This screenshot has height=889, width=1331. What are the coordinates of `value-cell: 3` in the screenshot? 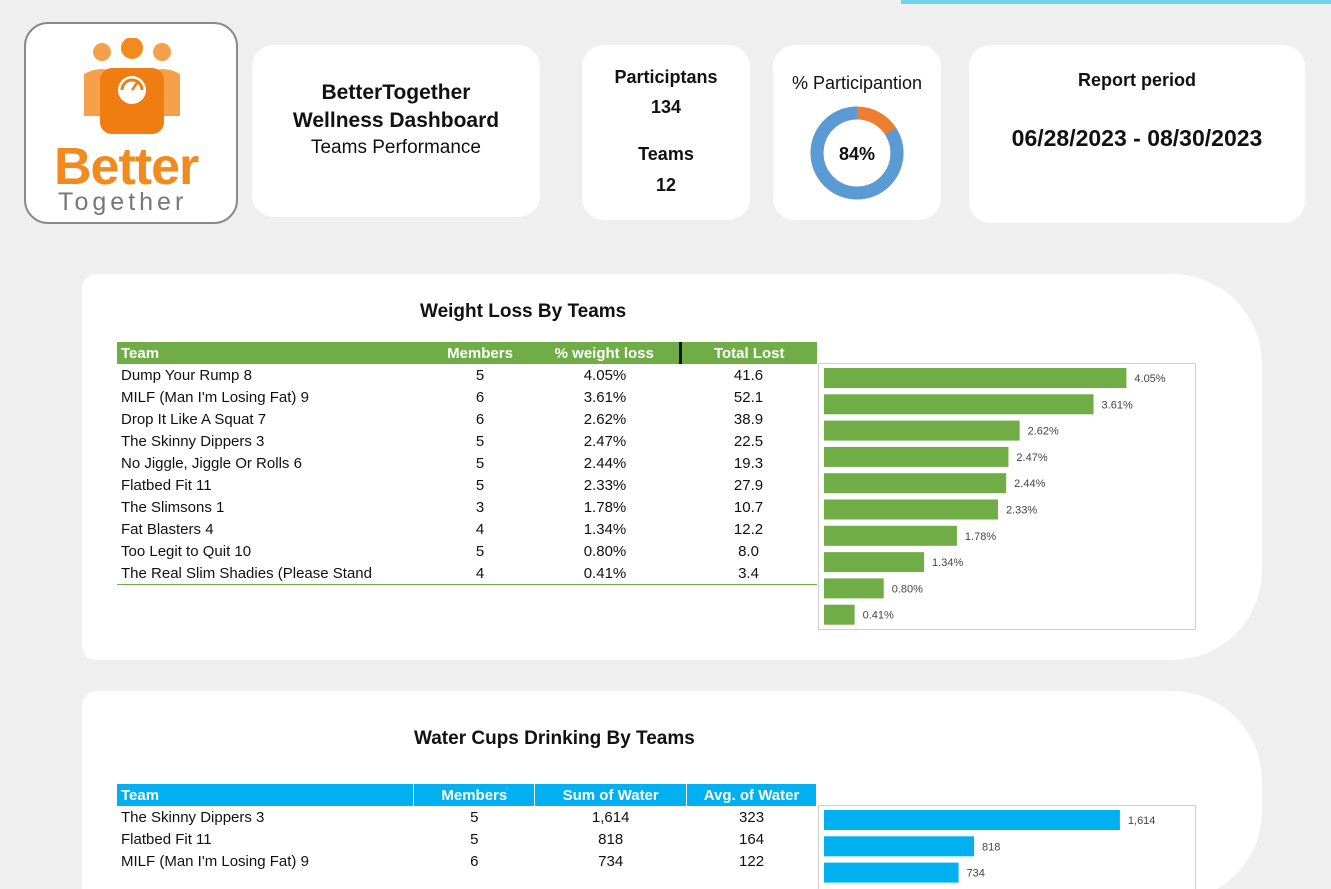 It's located at (480, 508).